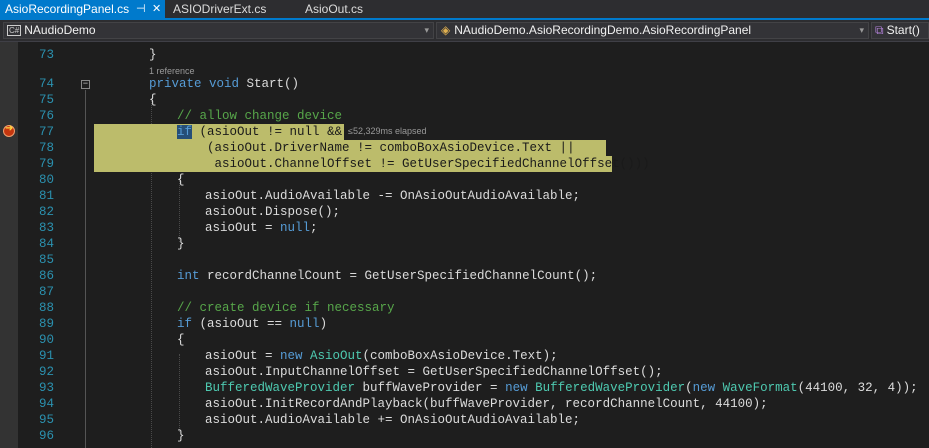 The image size is (929, 448). I want to click on tab-label: ASIODriverExt.cs, so click(220, 9).